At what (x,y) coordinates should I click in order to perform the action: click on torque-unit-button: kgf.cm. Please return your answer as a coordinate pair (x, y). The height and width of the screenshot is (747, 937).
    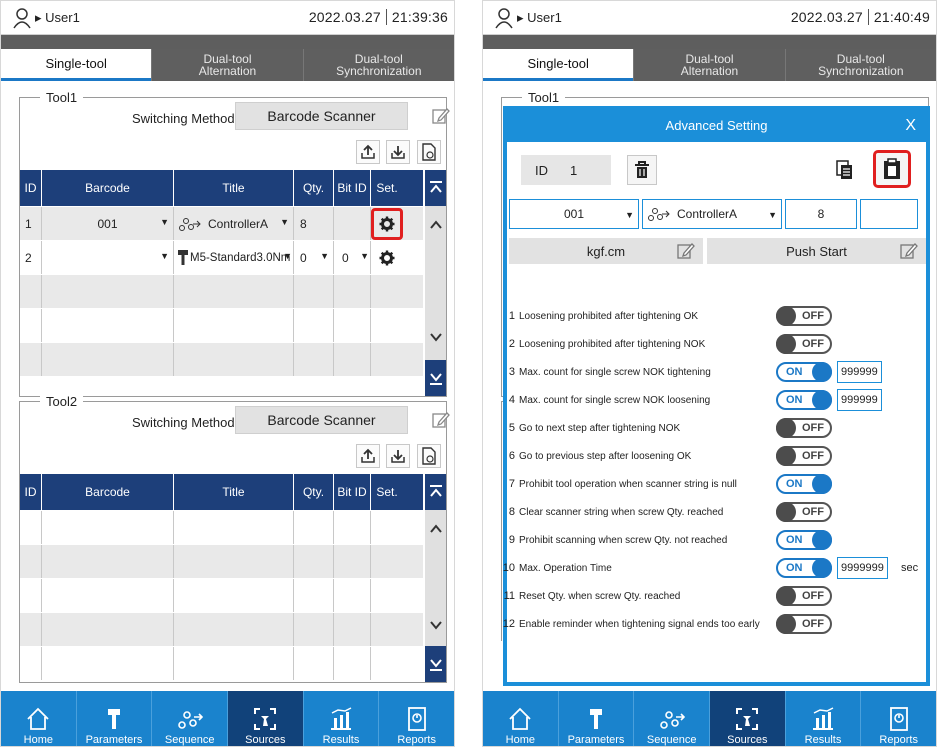
    Looking at the image, I should click on (606, 251).